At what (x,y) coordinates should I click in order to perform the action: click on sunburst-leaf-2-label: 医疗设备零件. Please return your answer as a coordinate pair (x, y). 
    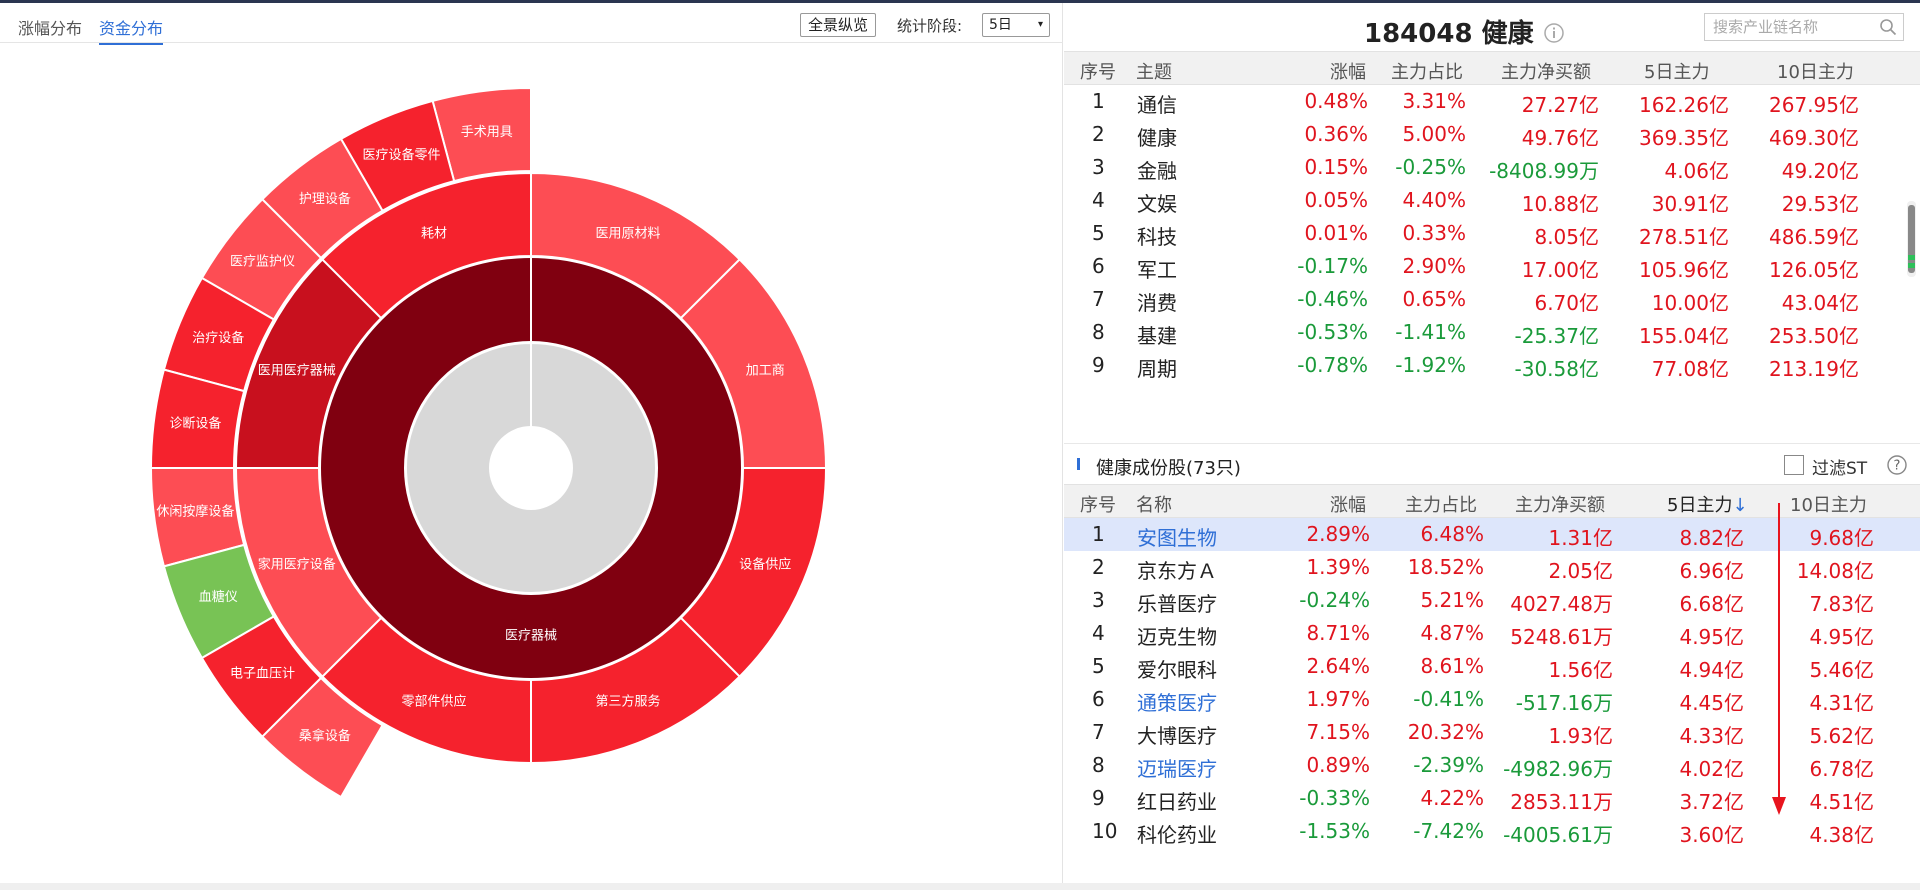
    Looking at the image, I should click on (401, 155).